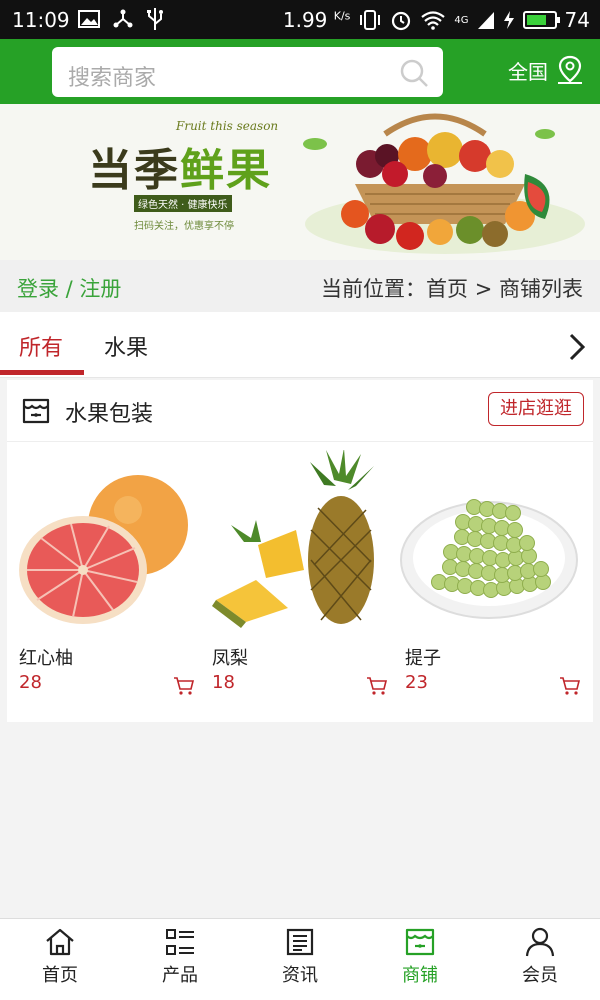 The image size is (600, 1000). I want to click on status-time: 11:09, so click(41, 20).